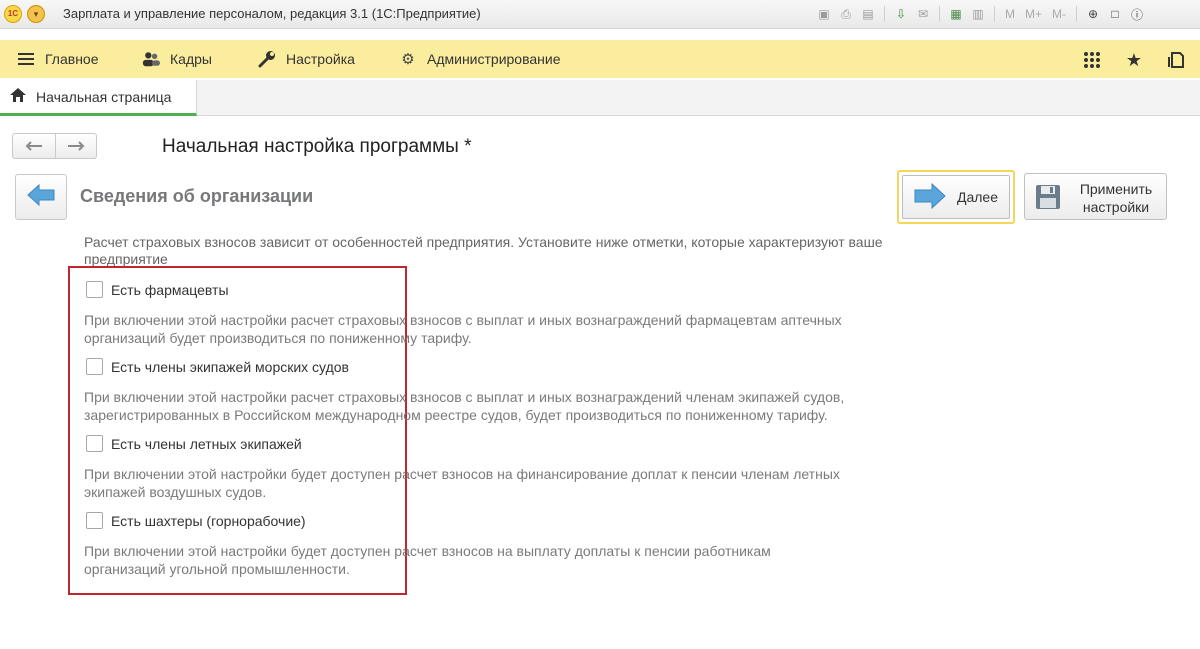  What do you see at coordinates (930, 197) in the screenshot?
I see `arrow-right-icon` at bounding box center [930, 197].